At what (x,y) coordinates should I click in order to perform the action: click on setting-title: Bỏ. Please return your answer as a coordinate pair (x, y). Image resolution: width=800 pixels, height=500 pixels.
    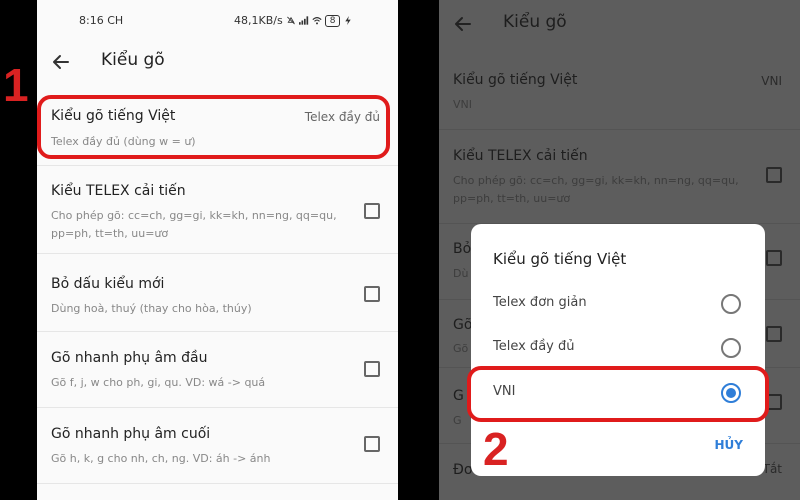
    Looking at the image, I should click on (462, 249).